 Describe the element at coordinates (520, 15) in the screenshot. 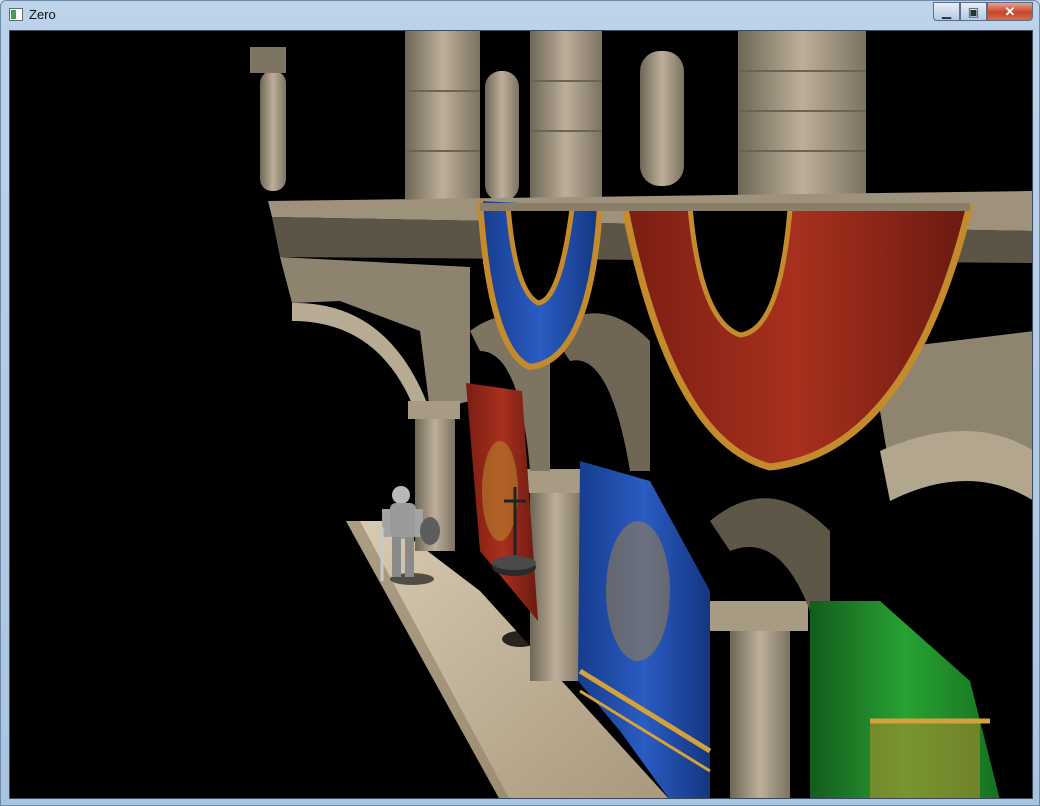

I see `title-bar: Zero ▁ ▣ ✕` at that location.